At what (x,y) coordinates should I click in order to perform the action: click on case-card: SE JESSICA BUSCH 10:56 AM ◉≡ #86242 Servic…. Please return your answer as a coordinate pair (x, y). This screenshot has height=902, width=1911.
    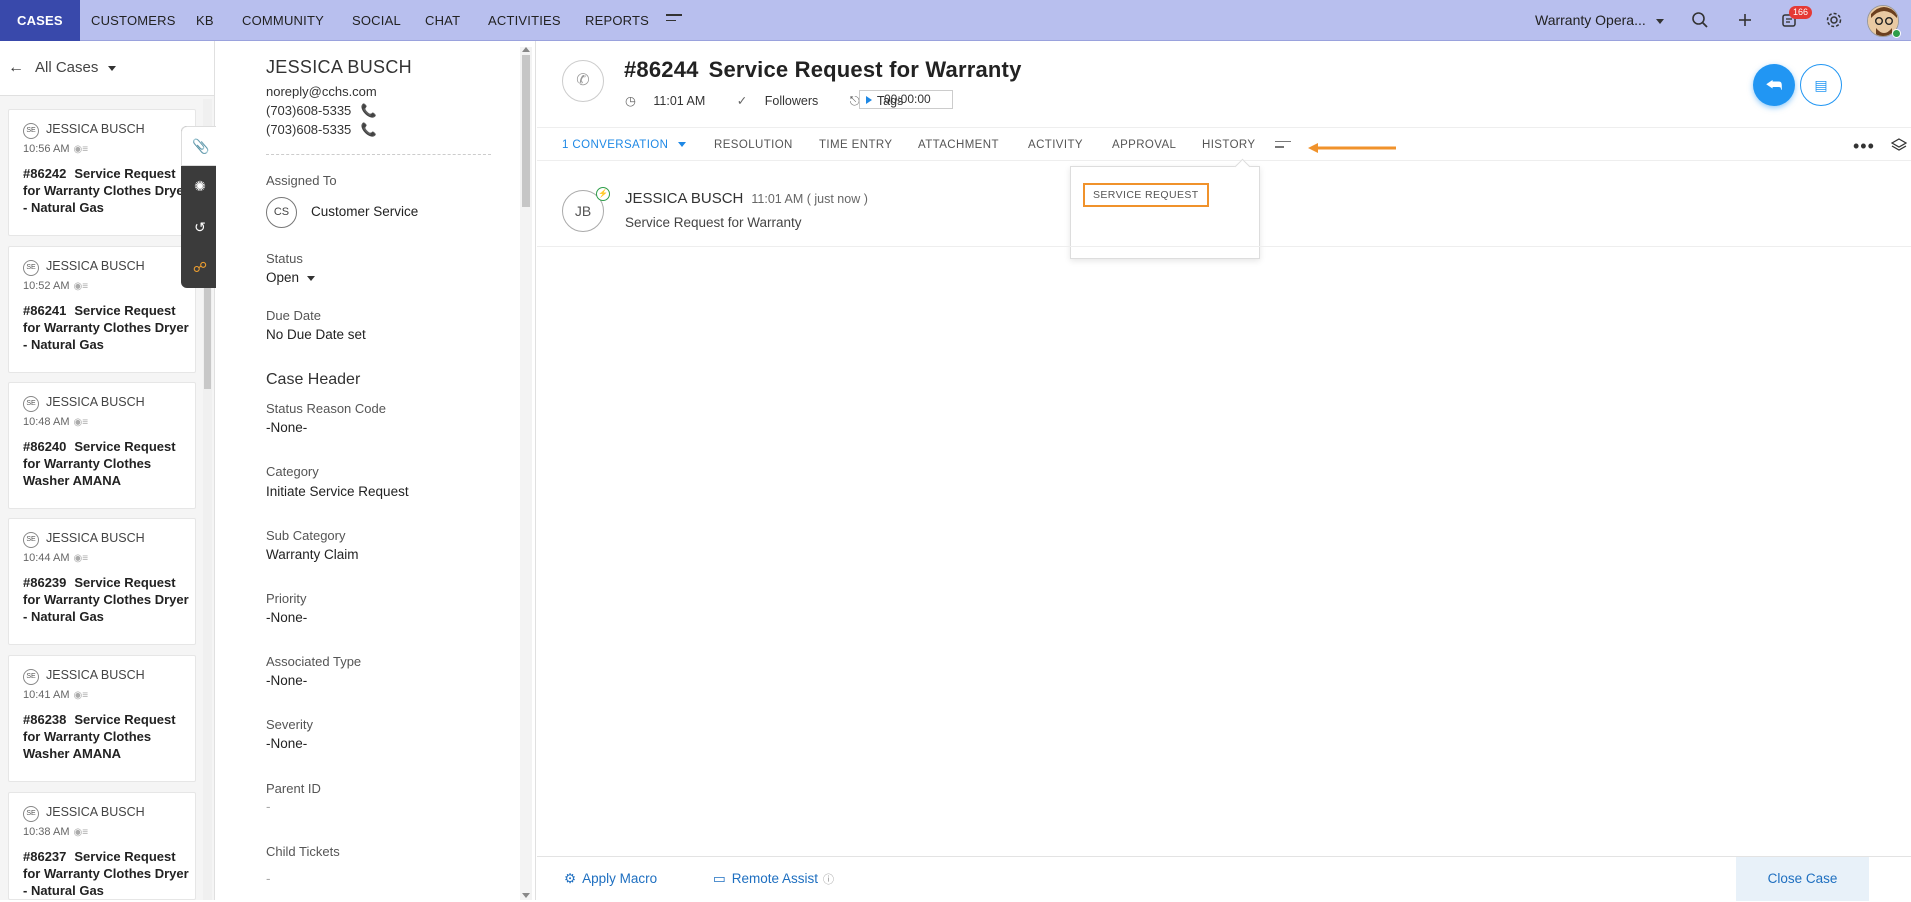
    Looking at the image, I should click on (102, 172).